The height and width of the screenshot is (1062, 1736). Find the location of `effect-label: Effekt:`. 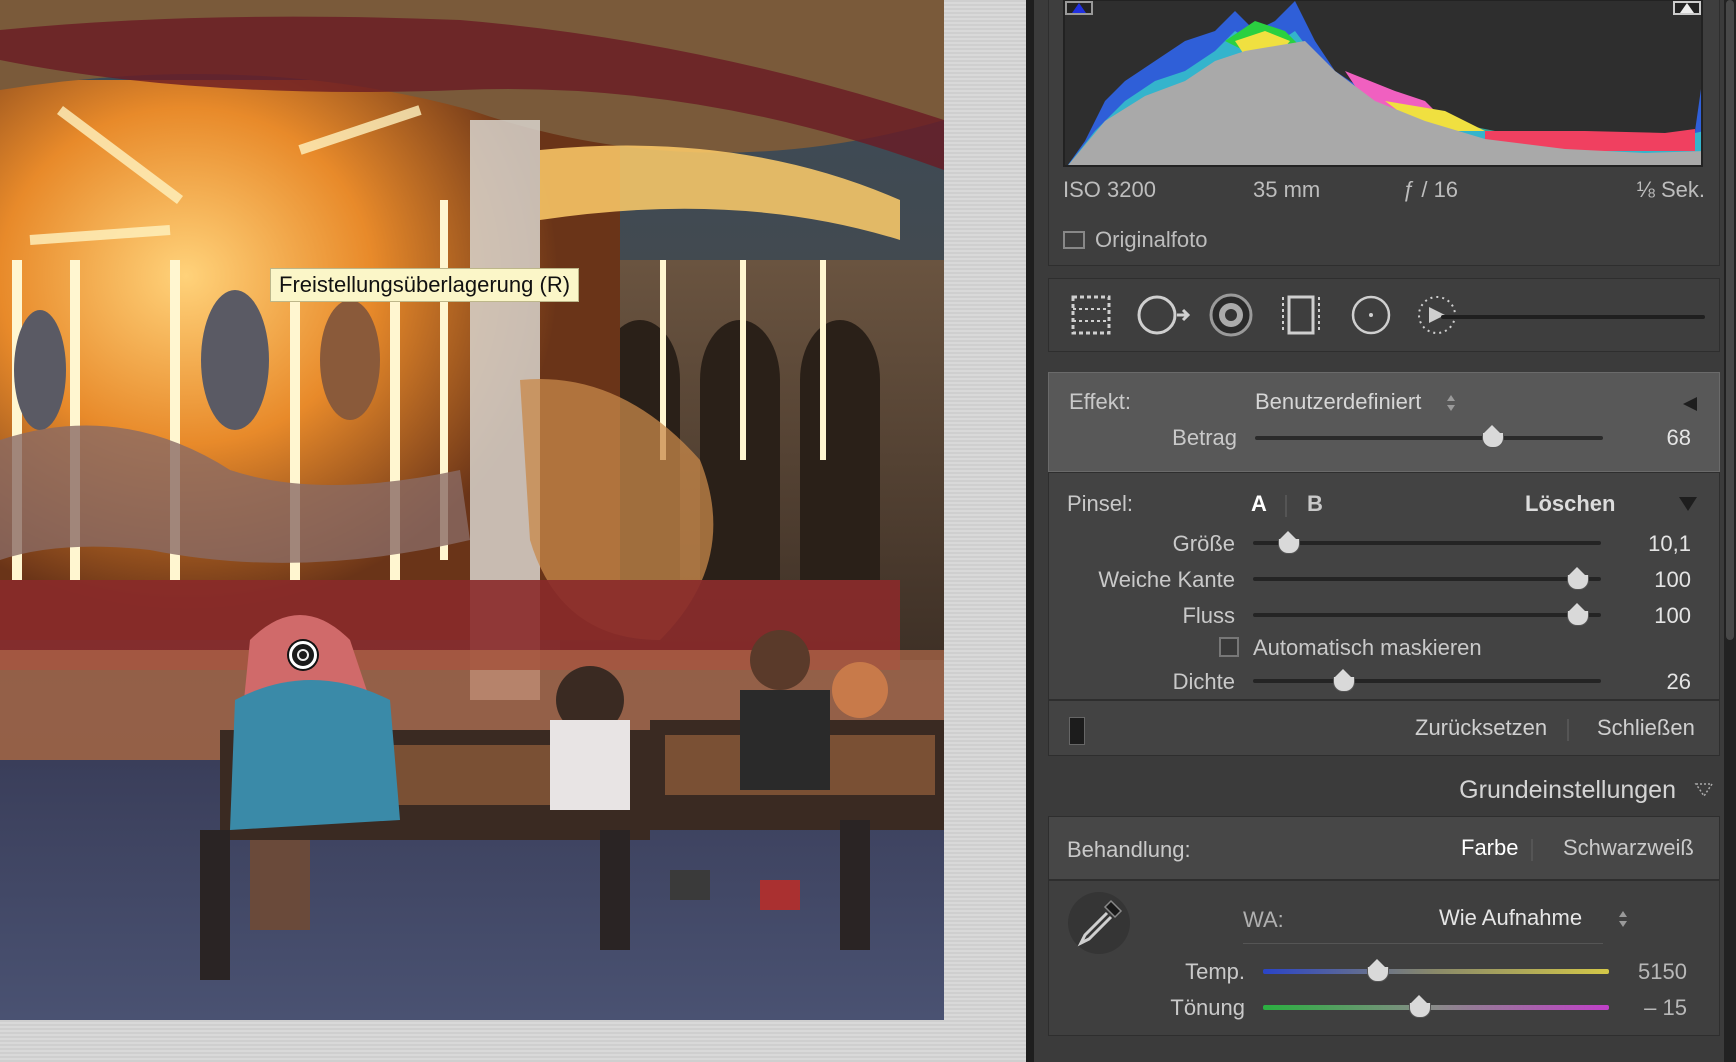

effect-label: Effekt: is located at coordinates (1100, 401).